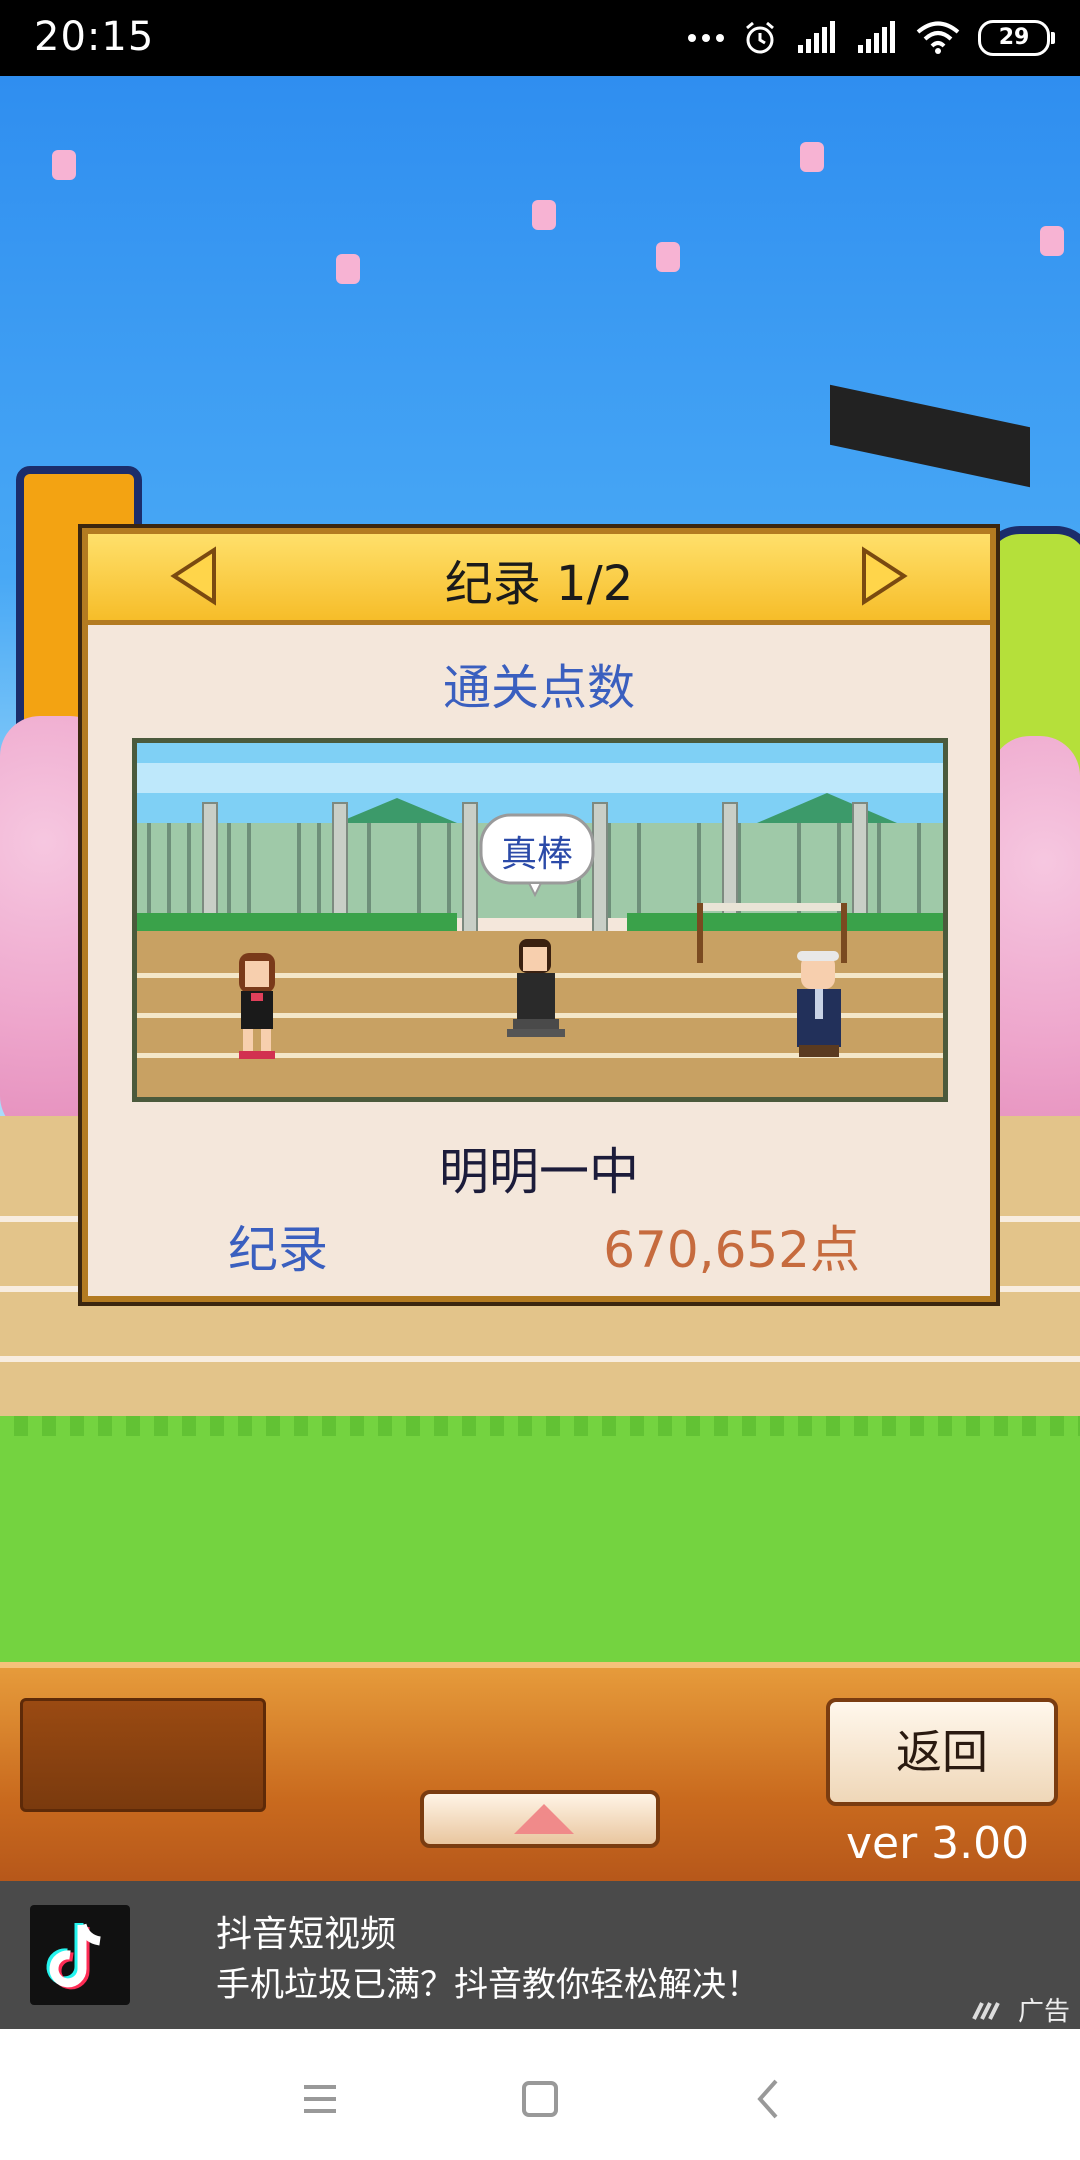 The image size is (1080, 2160). Describe the element at coordinates (938, 1843) in the screenshot. I see `version-text: ver 3.00` at that location.